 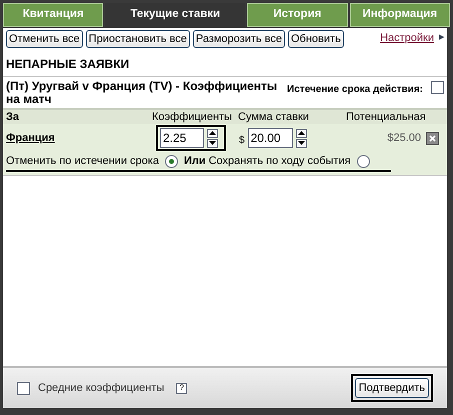 What do you see at coordinates (67, 64) in the screenshot?
I see `section-title: НЕПАРНЫЕ ЗАЯВКИ` at bounding box center [67, 64].